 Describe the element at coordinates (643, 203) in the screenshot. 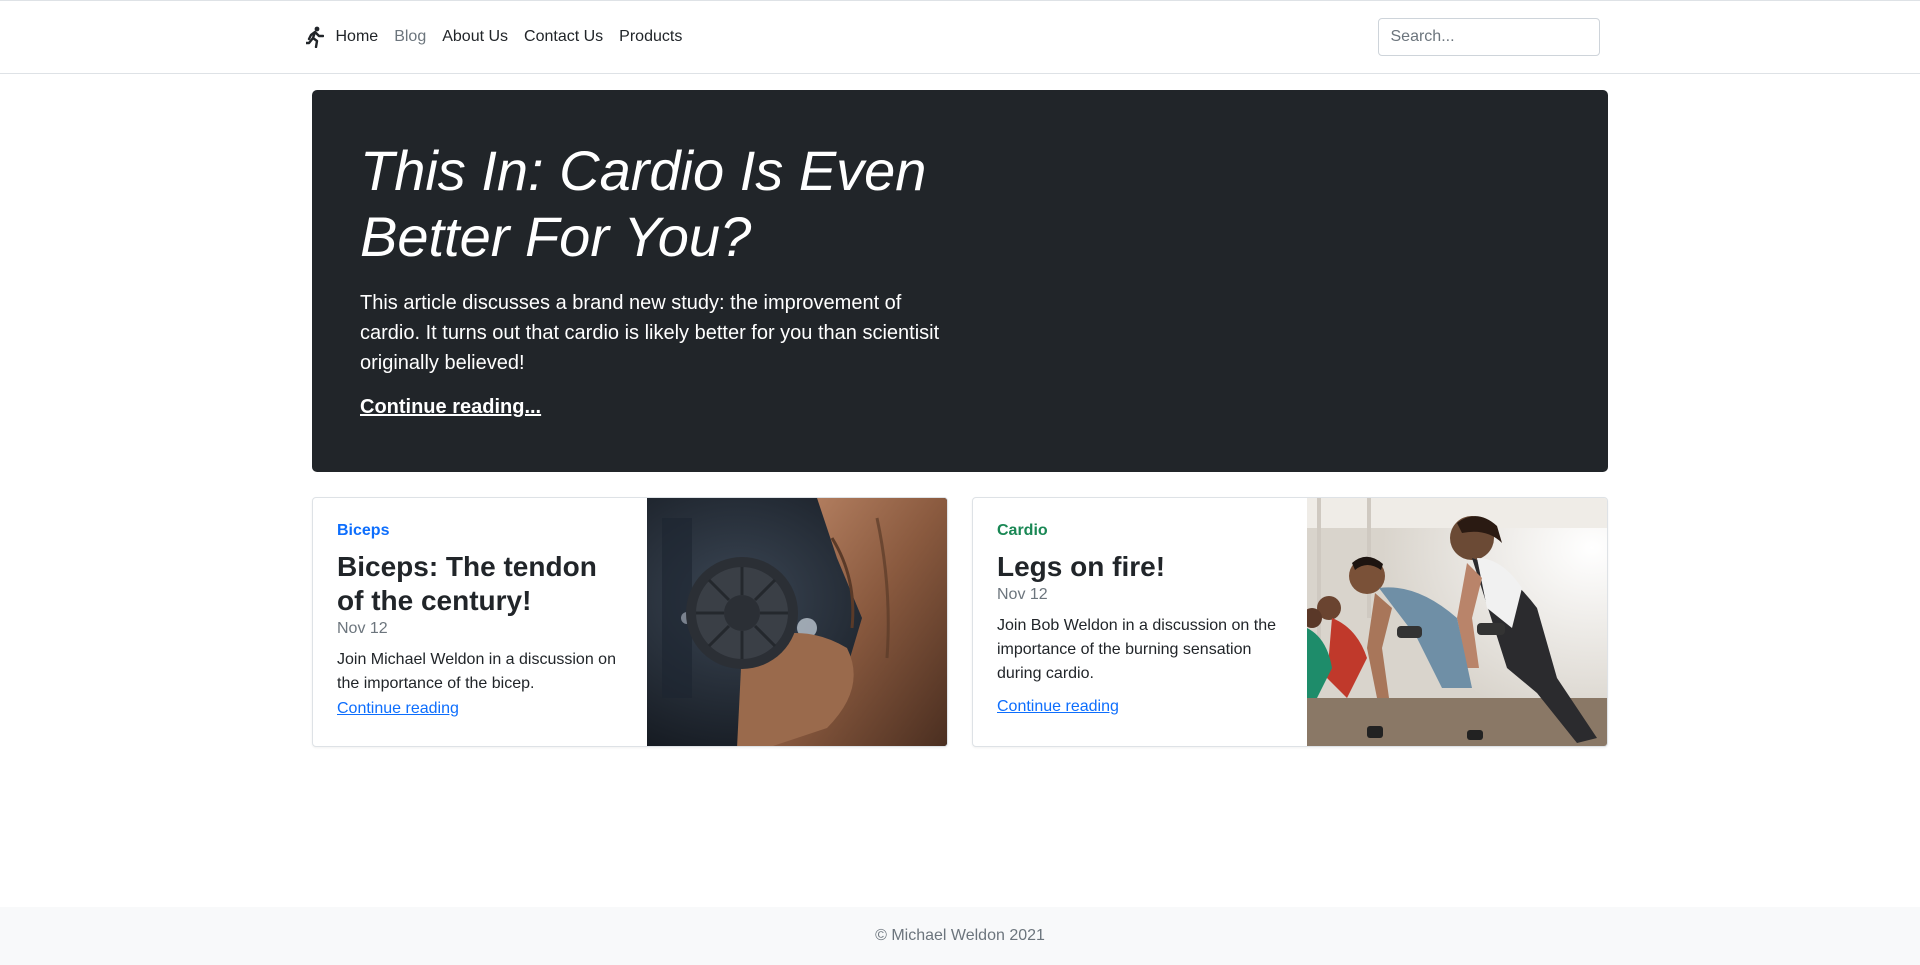

I see `hero-title: This In: Cardio Is Even Better For You?` at that location.